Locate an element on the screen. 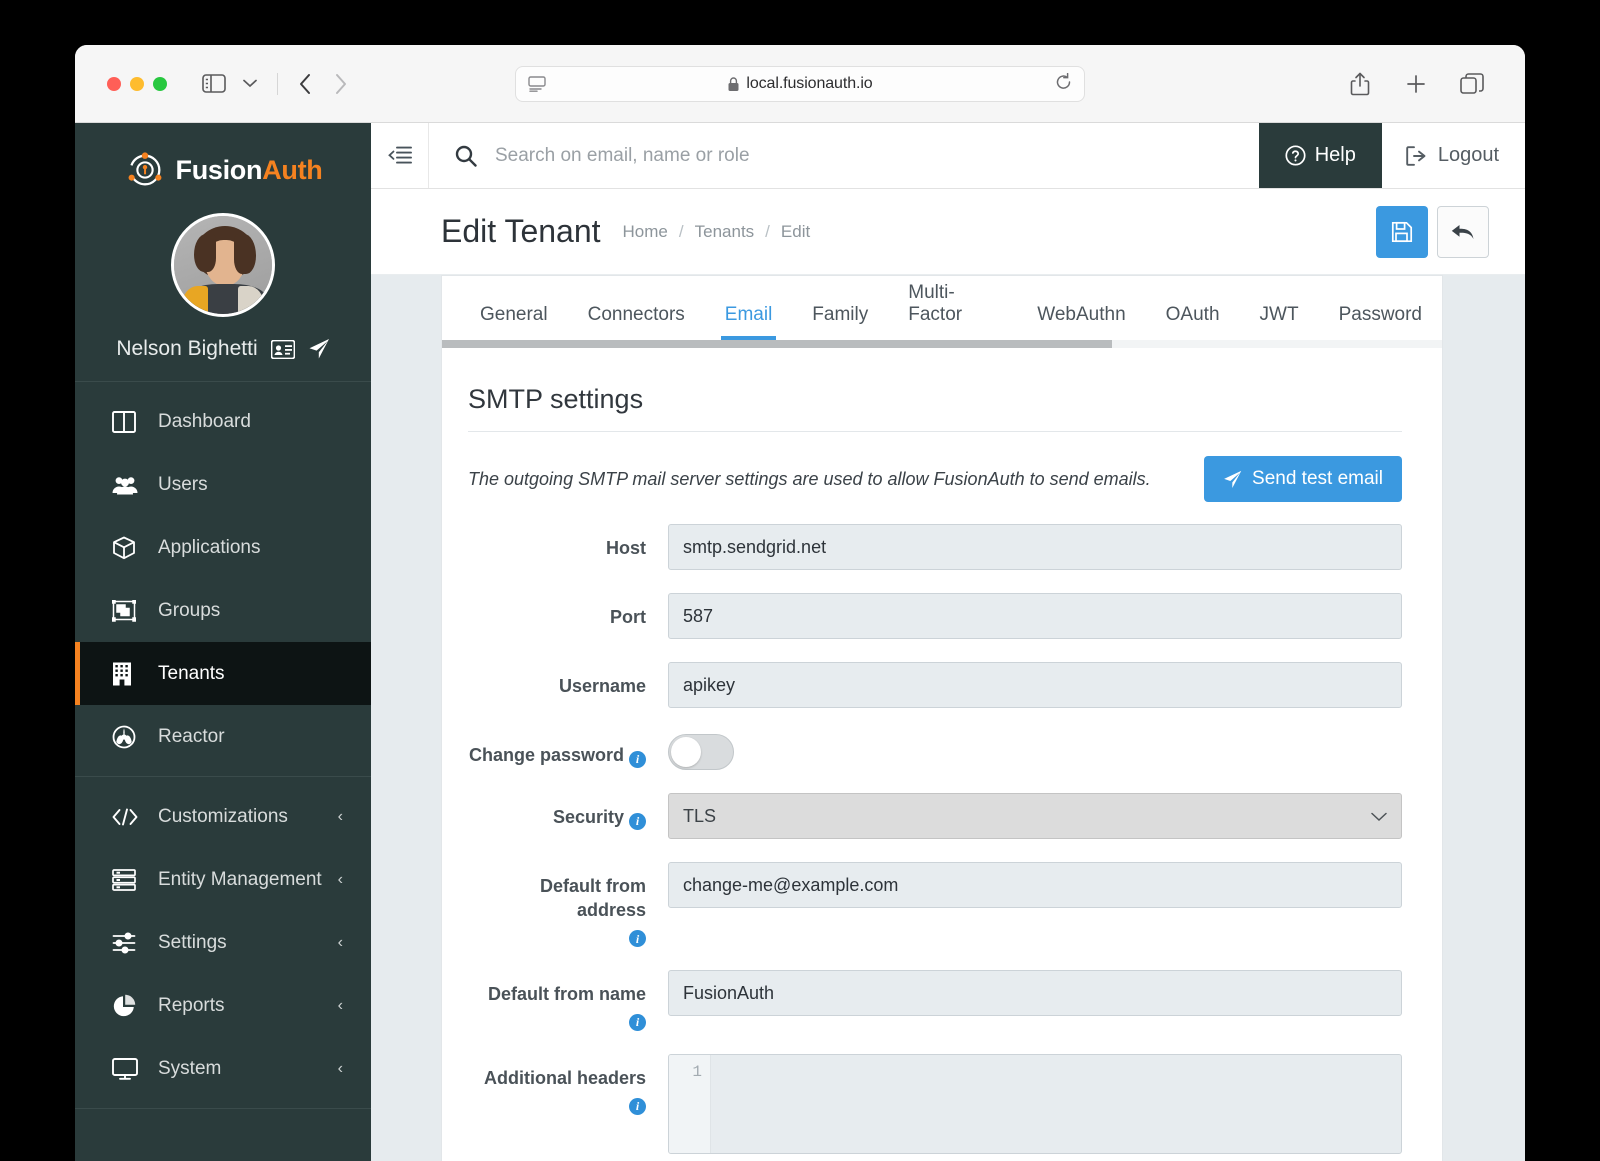  reader-view-icon is located at coordinates (537, 84).